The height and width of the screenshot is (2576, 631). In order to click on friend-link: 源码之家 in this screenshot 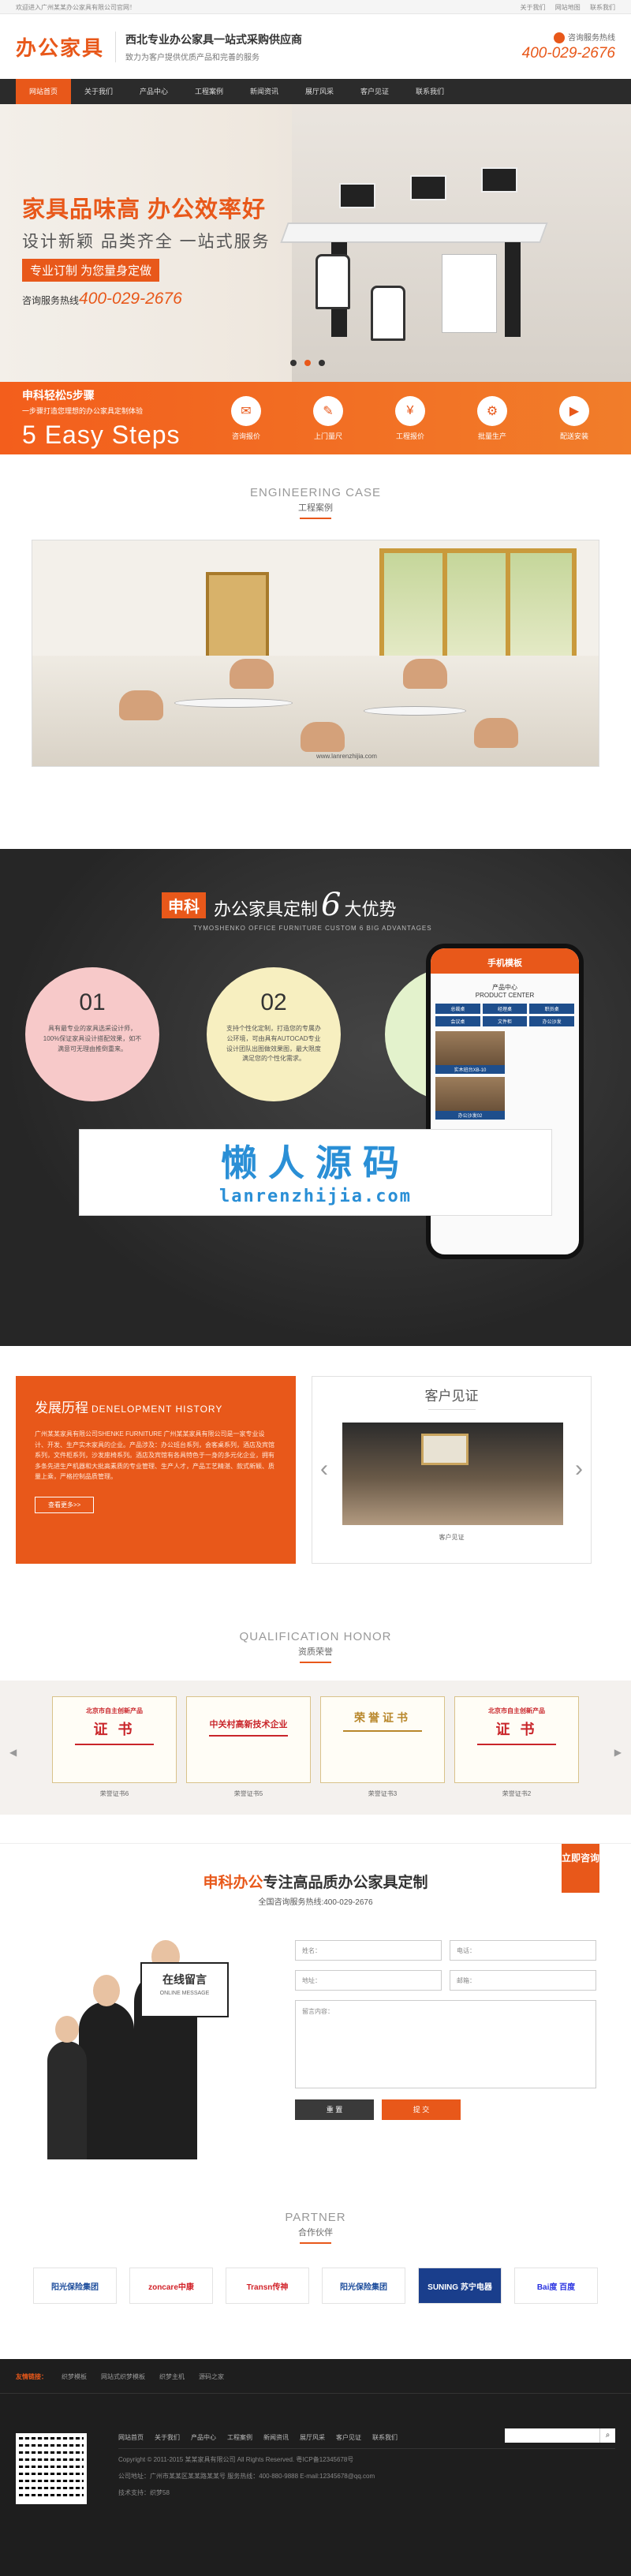, I will do `click(211, 2376)`.